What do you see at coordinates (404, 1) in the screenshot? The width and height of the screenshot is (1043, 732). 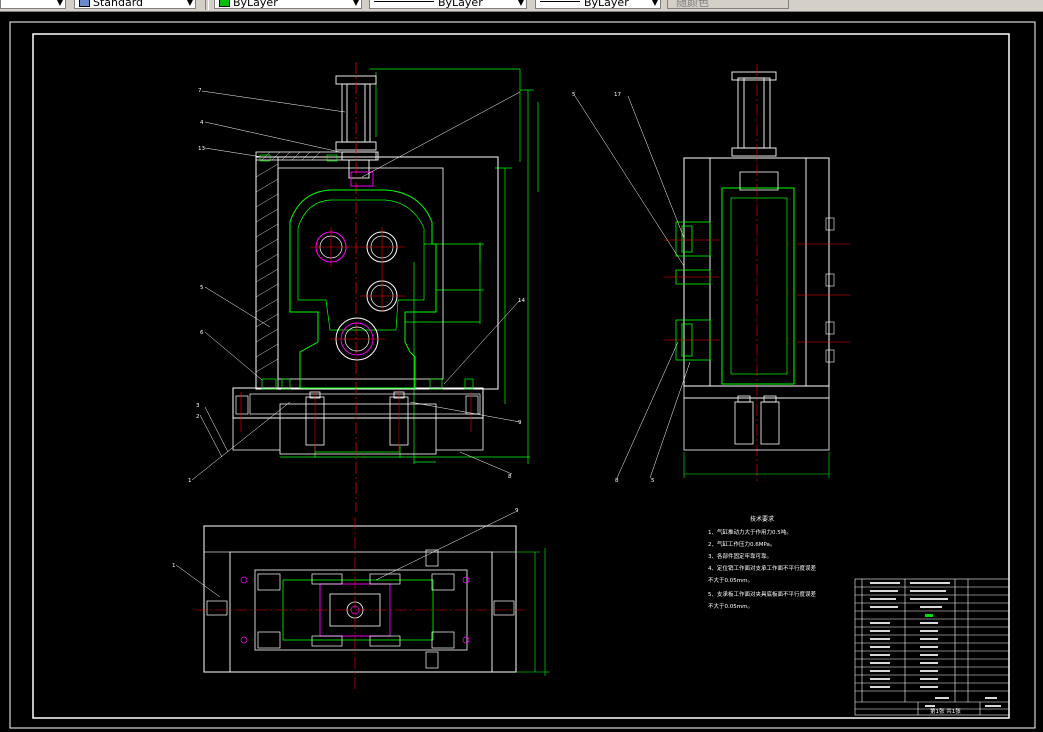 I see `linetype-preview` at bounding box center [404, 1].